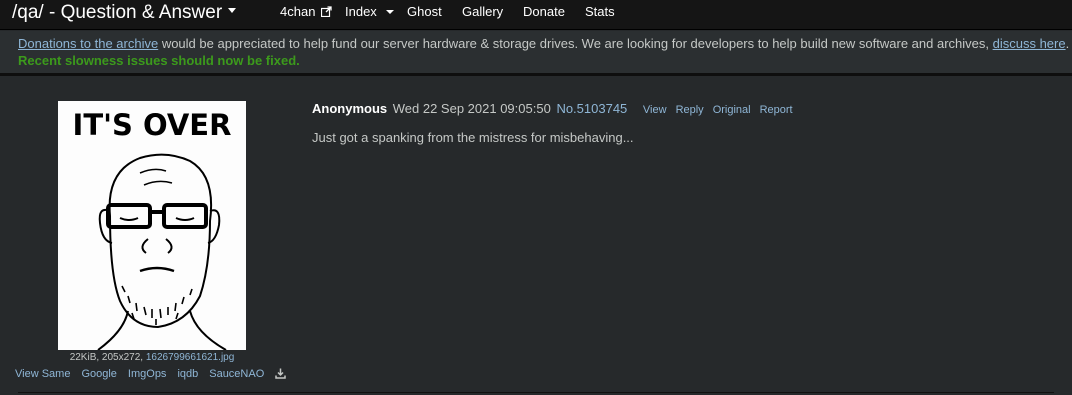  Describe the element at coordinates (544, 12) in the screenshot. I see `nav-donate-link: Donate` at that location.